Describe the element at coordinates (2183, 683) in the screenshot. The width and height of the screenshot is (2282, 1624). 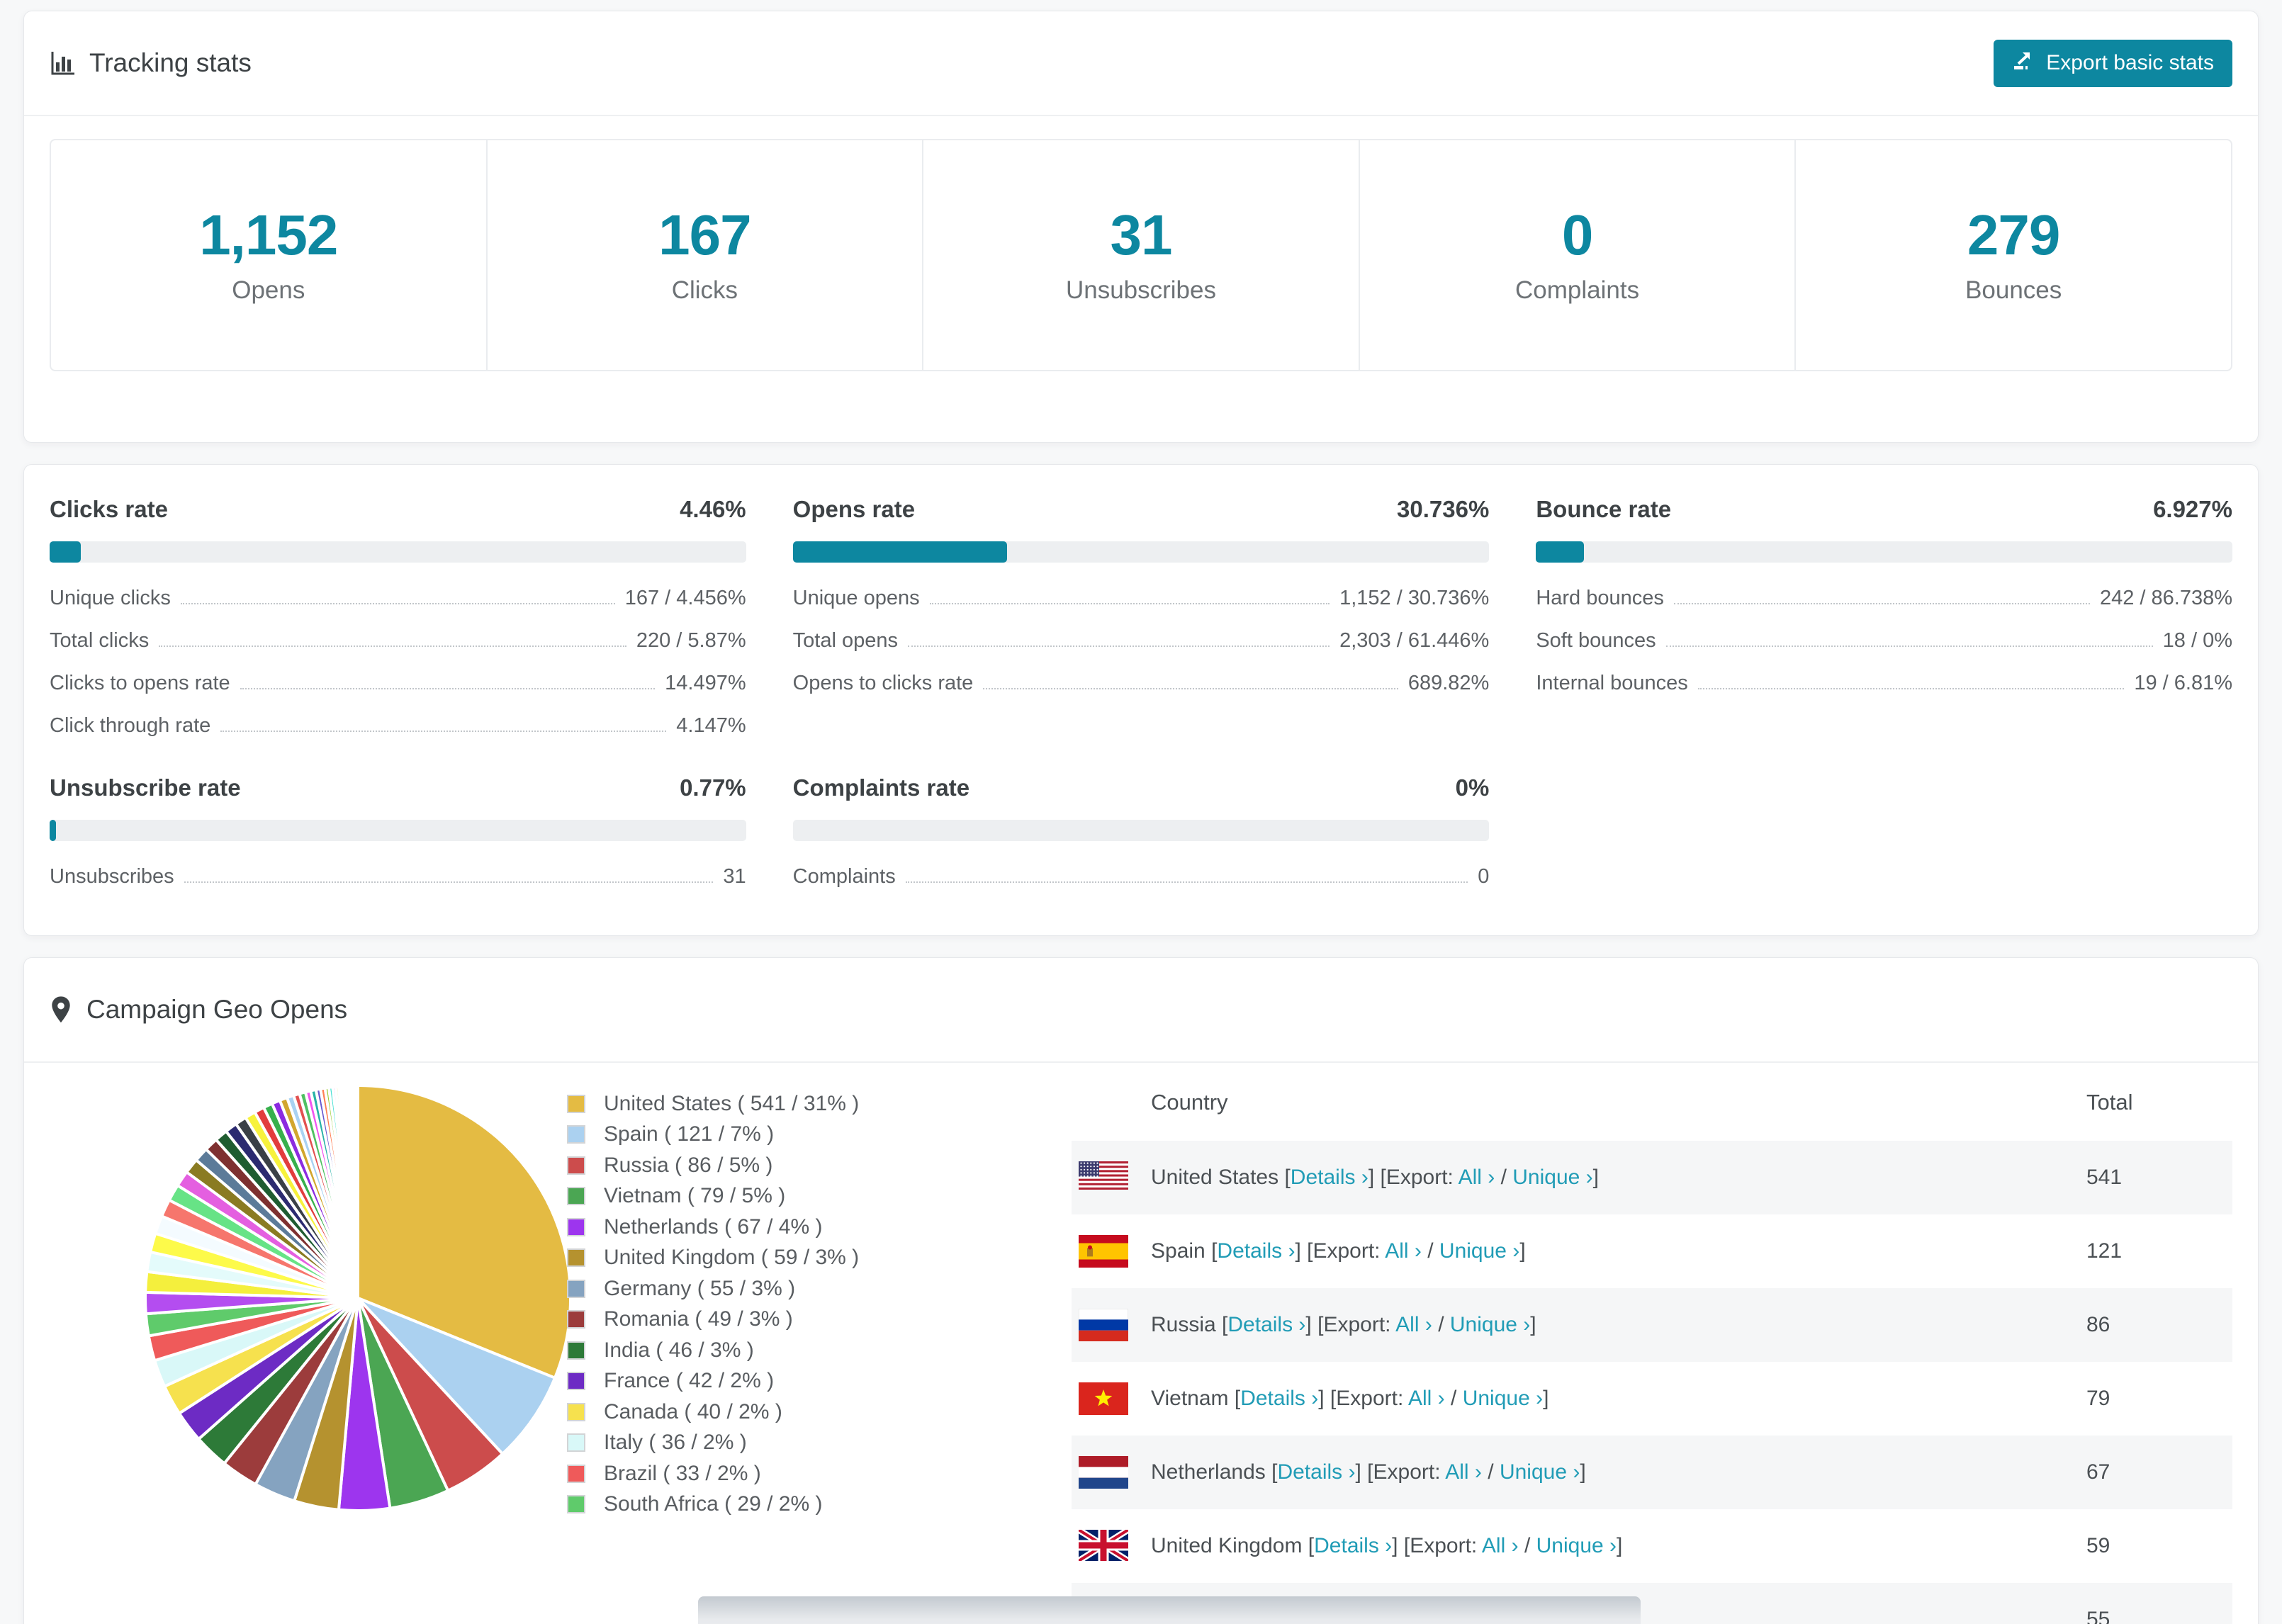
I see `rate-detail-value: 19 / 6.81%` at that location.